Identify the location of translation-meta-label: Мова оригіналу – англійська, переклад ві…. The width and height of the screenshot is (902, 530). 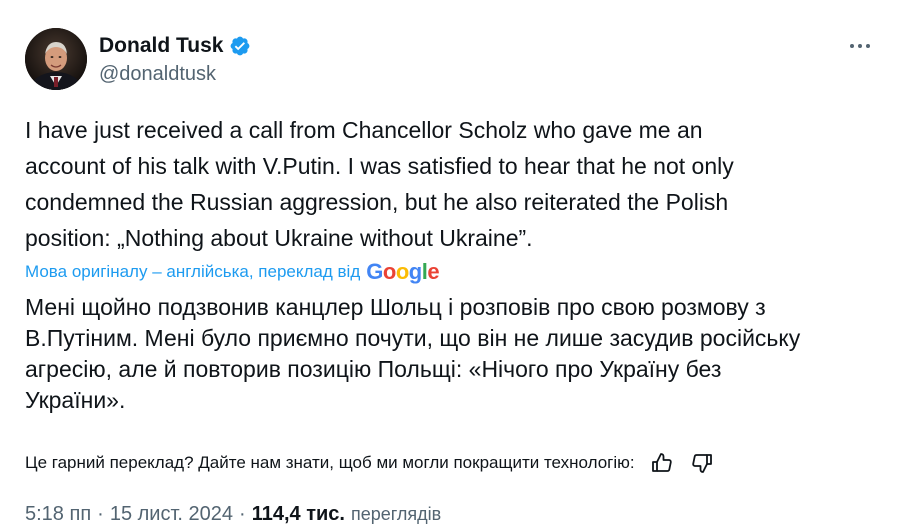
(192, 272).